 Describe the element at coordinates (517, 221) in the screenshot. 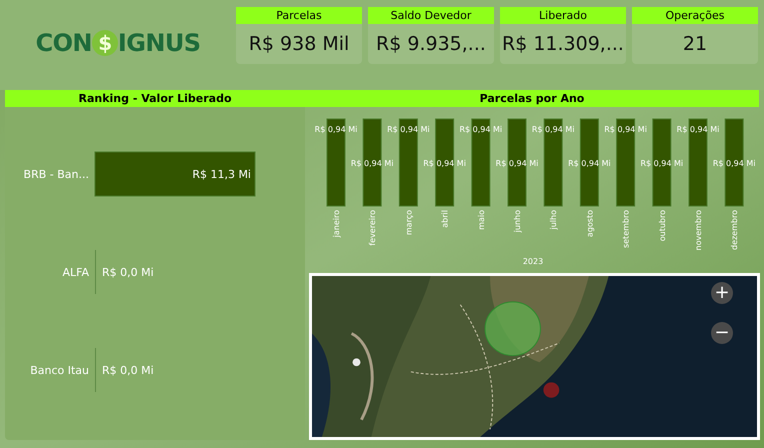

I see `axis-label: junho` at that location.